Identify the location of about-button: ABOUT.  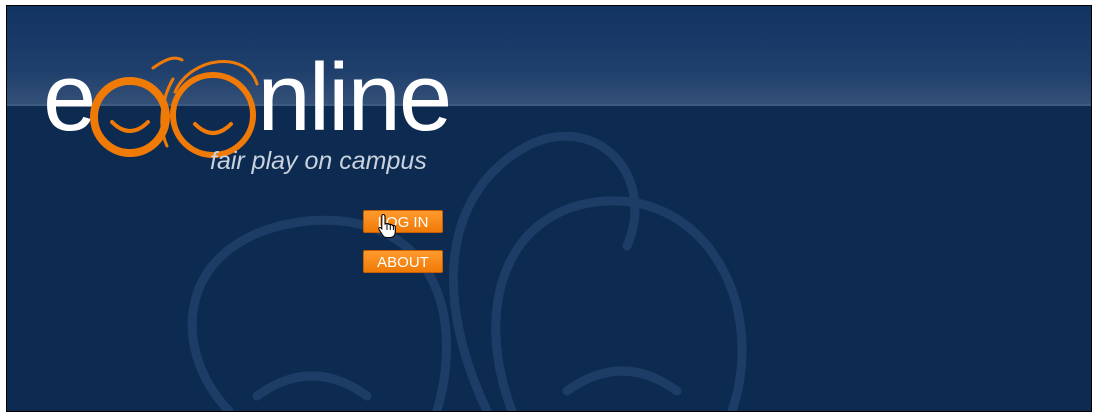
(403, 261).